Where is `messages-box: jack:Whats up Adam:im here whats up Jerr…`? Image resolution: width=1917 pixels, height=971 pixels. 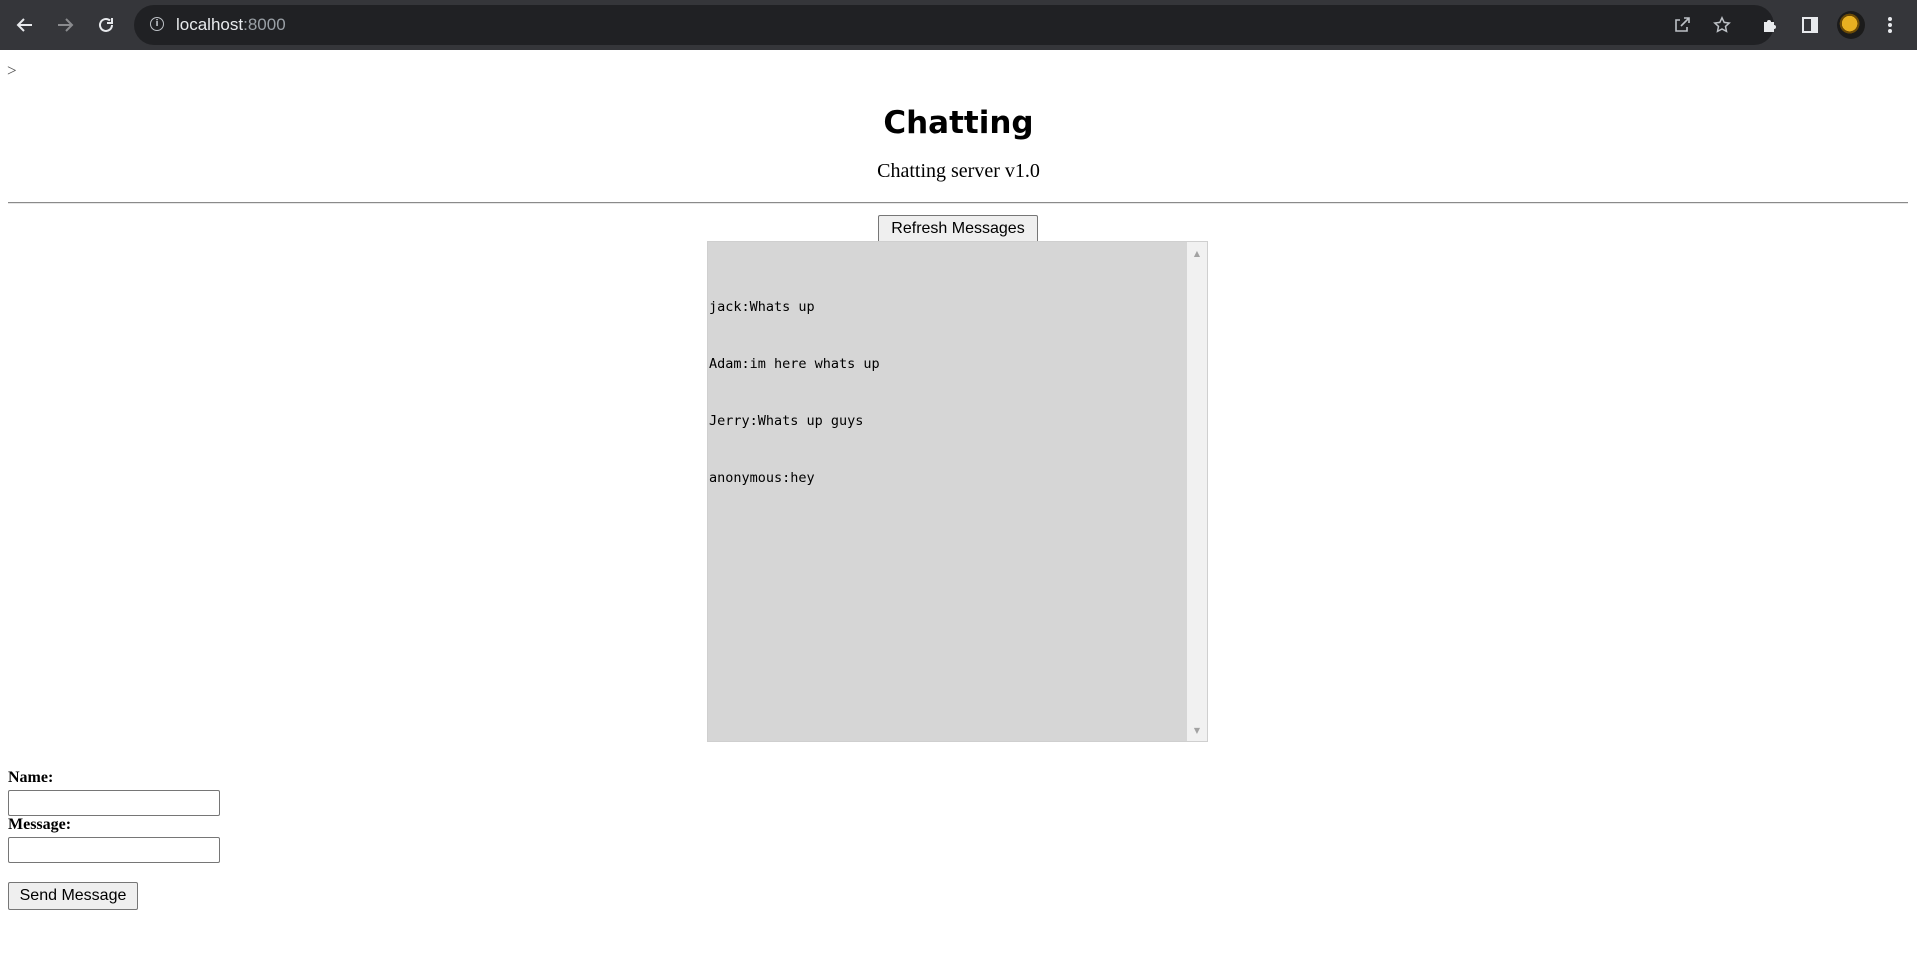 messages-box: jack:Whats up Adam:im here whats up Jerr… is located at coordinates (957, 491).